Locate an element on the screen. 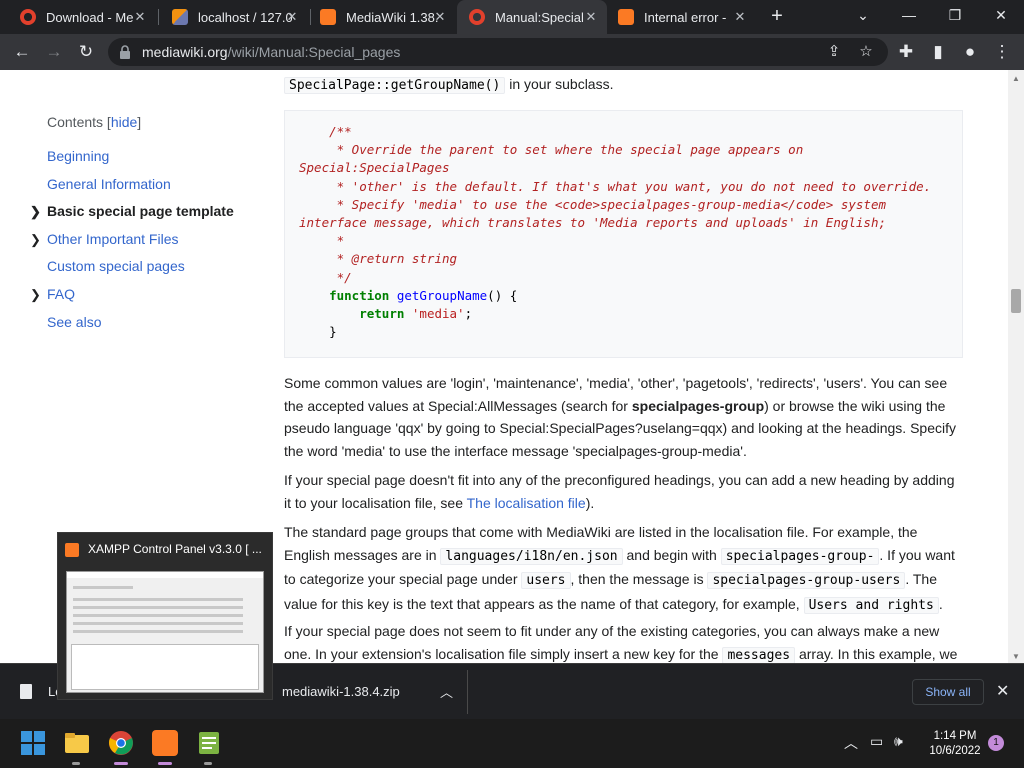  close-window-icon: ✕ is located at coordinates (1001, 15).